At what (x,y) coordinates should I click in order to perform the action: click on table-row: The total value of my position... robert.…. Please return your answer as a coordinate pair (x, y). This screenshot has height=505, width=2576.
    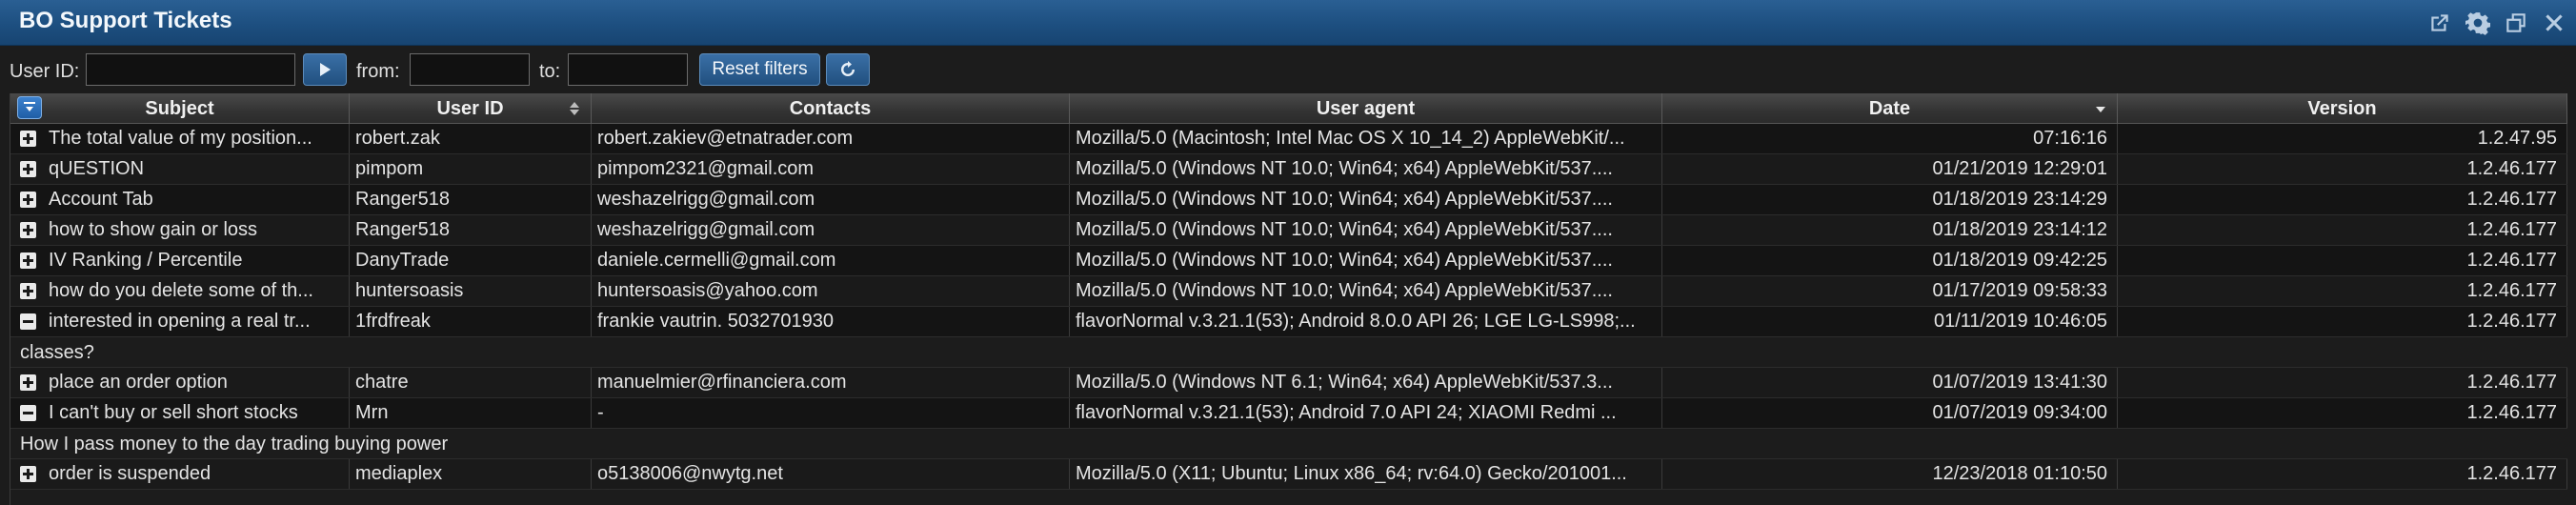
    Looking at the image, I should click on (1288, 139).